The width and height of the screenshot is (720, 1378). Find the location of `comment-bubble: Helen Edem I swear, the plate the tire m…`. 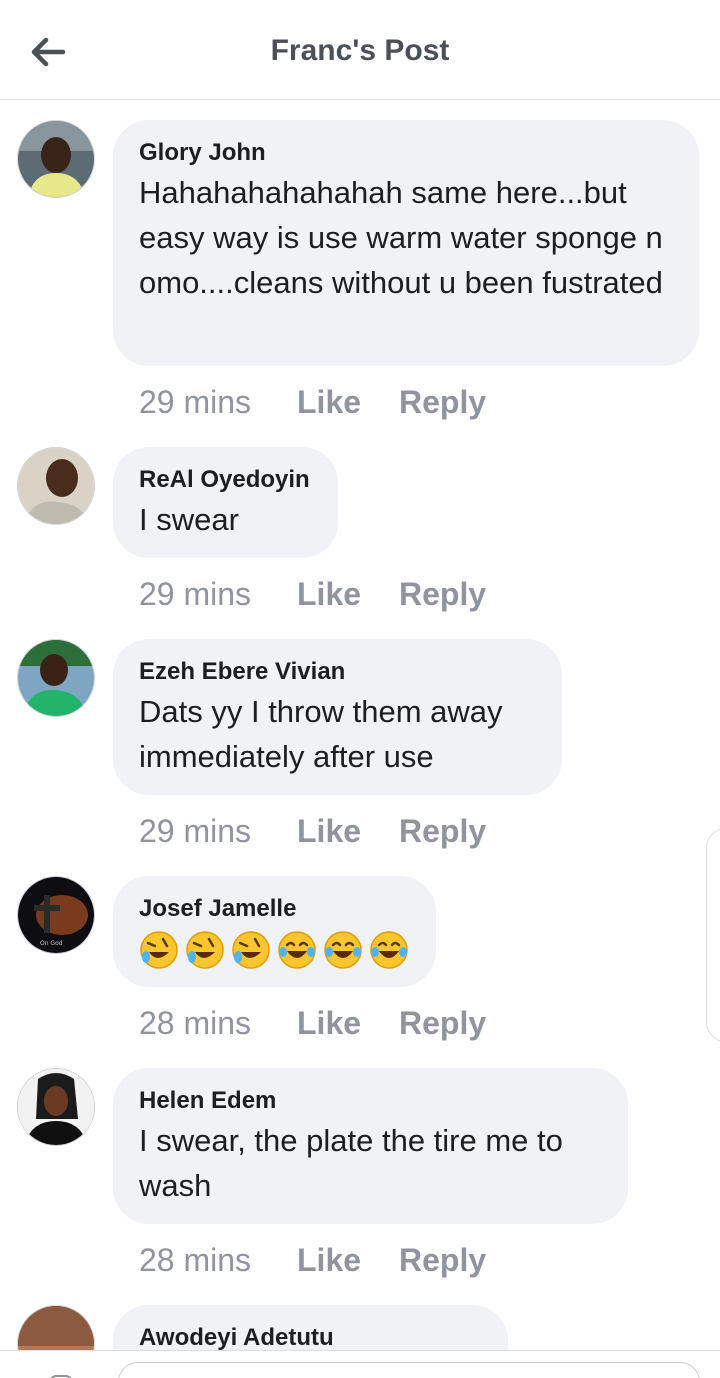

comment-bubble: Helen Edem I swear, the plate the tire m… is located at coordinates (370, 1146).